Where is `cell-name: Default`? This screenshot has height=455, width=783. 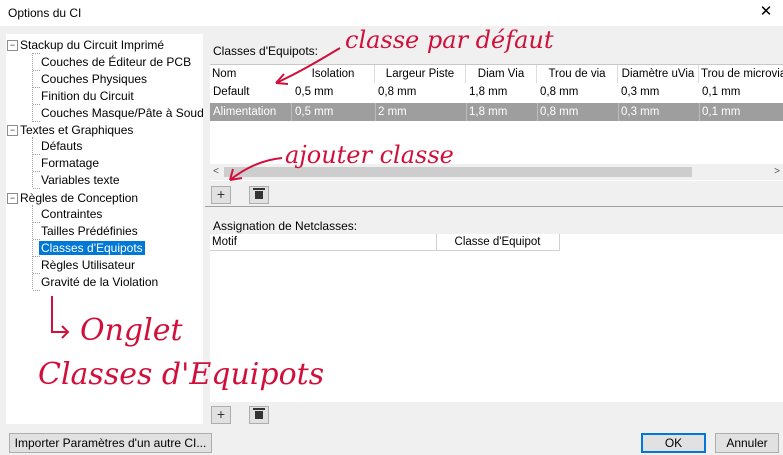
cell-name: Default is located at coordinates (250, 92).